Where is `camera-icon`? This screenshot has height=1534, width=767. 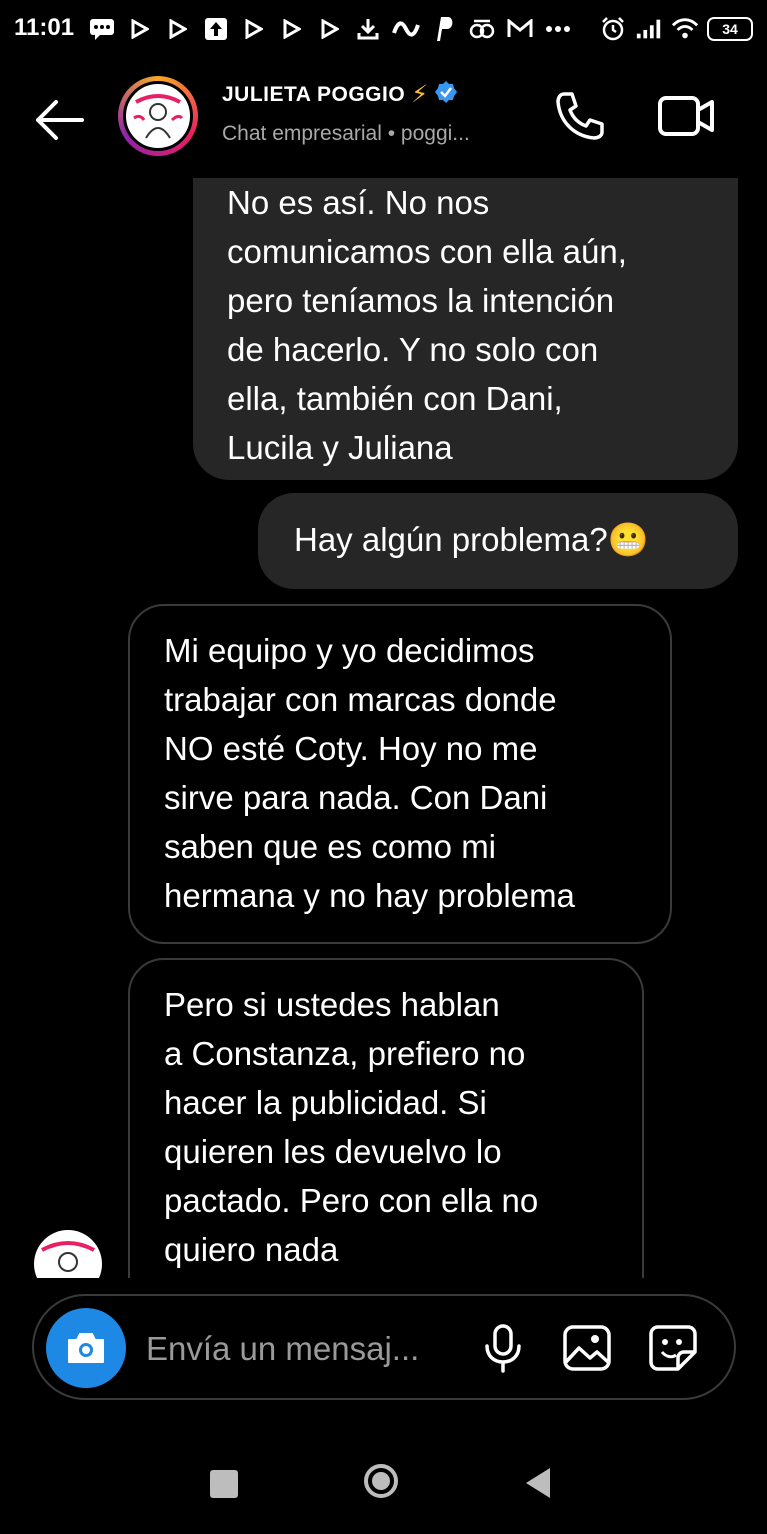 camera-icon is located at coordinates (86, 1348).